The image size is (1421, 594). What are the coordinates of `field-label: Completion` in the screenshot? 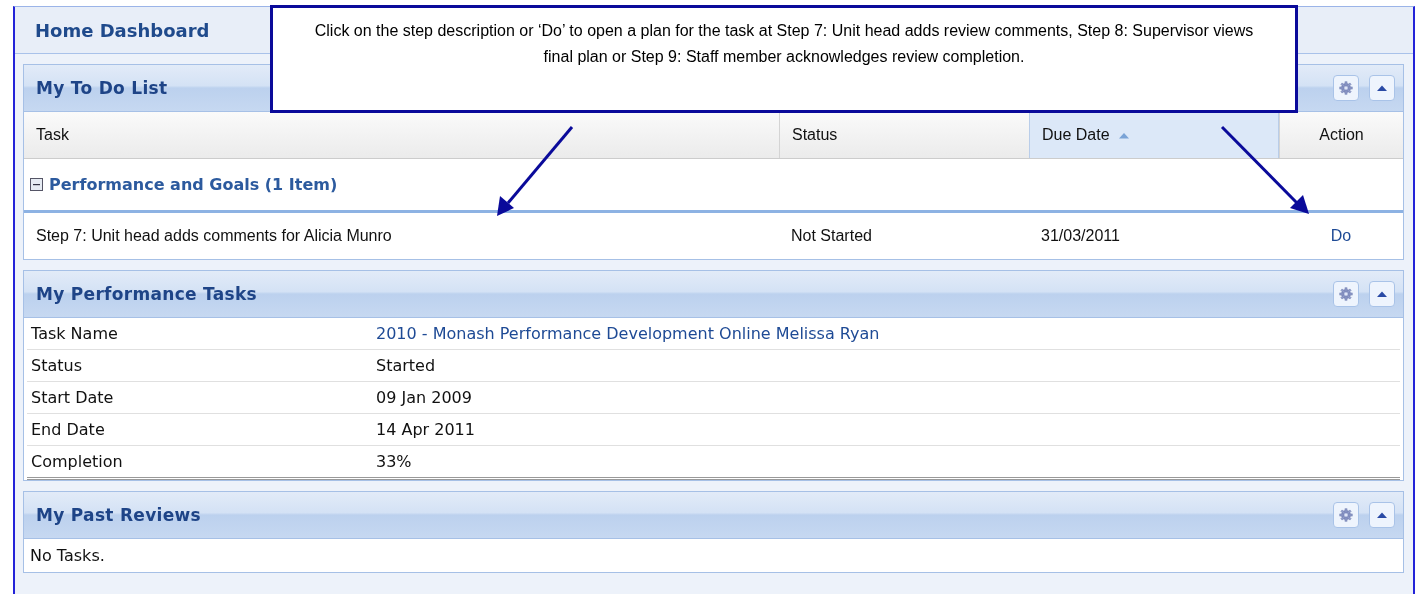 It's located at (77, 461).